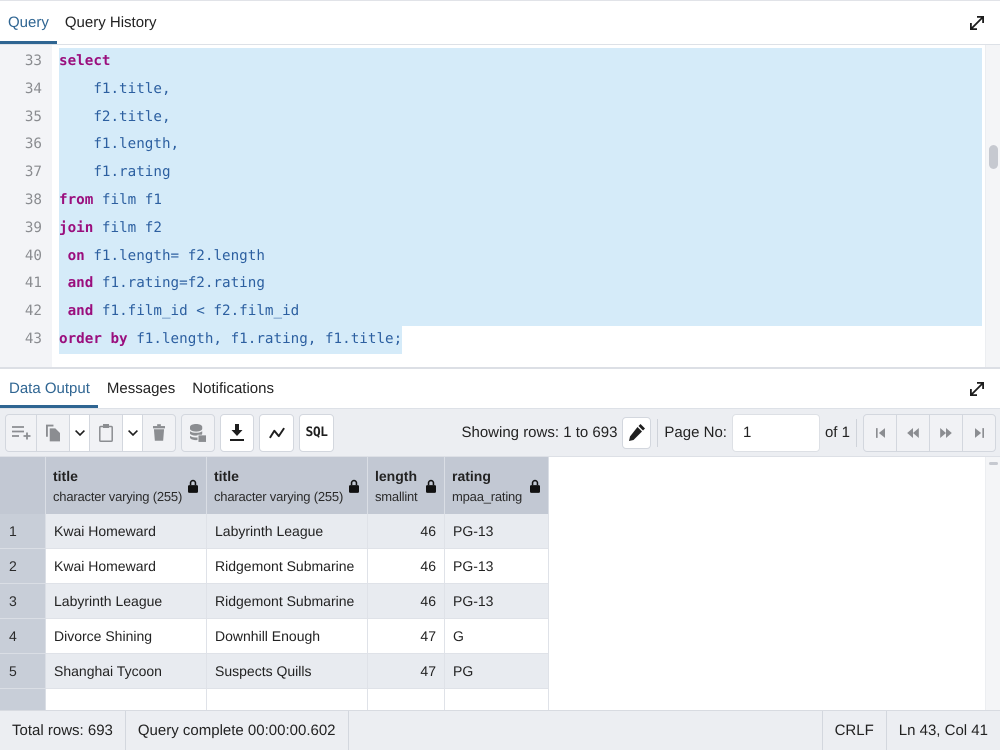 The image size is (1000, 750). I want to click on line-number: 39, so click(33, 228).